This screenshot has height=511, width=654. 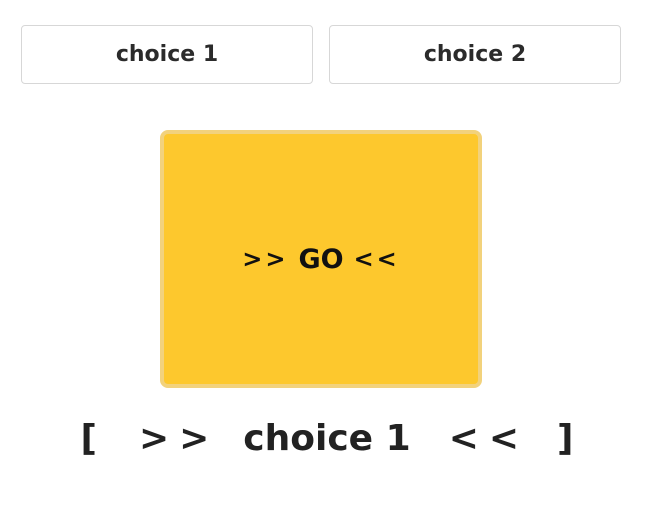 I want to click on choice-2-label: choice 2, so click(x=475, y=54).